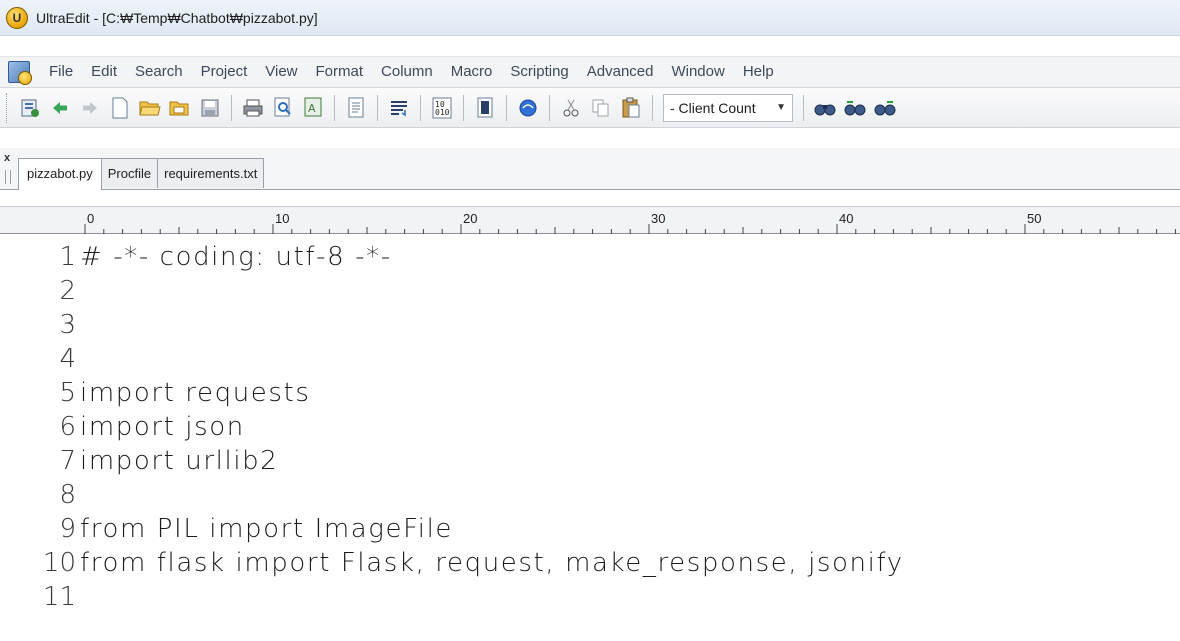 This screenshot has width=1180, height=641. Describe the element at coordinates (539, 72) in the screenshot. I see `menu-scripting: Scripting` at that location.